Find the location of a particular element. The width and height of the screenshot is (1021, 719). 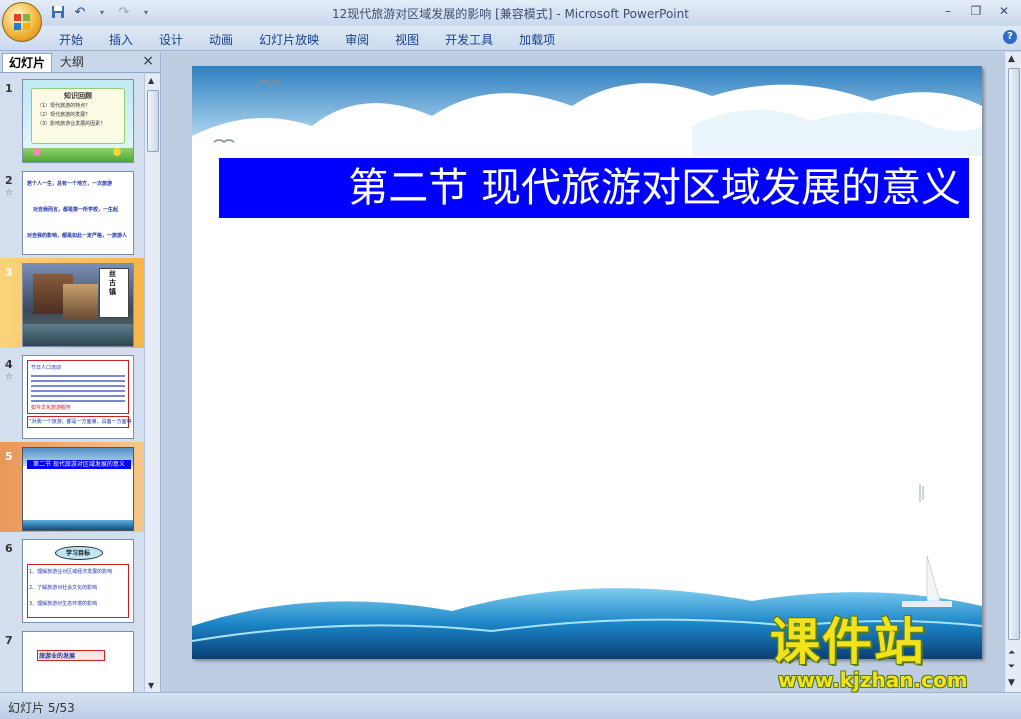

thumb-line: 2、了解旅游对社会文化的影响 is located at coordinates (63, 588).